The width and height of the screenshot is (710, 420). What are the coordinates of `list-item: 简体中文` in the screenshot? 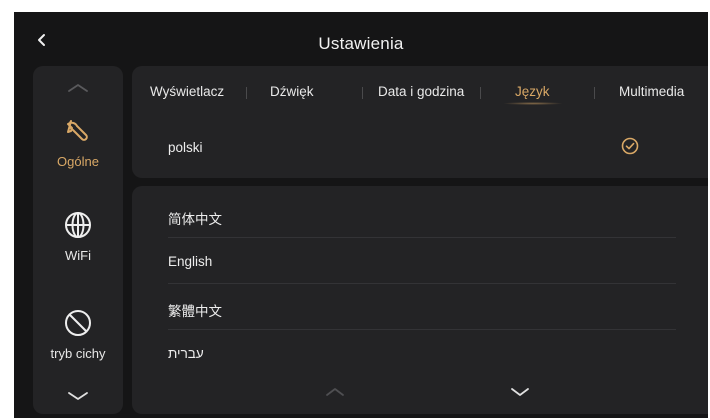 It's located at (422, 216).